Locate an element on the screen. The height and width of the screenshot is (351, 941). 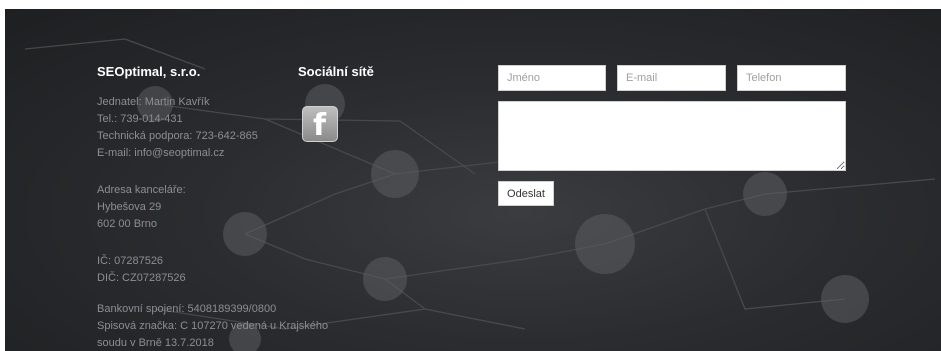
address-street: Hybešova 29 is located at coordinates (129, 207).